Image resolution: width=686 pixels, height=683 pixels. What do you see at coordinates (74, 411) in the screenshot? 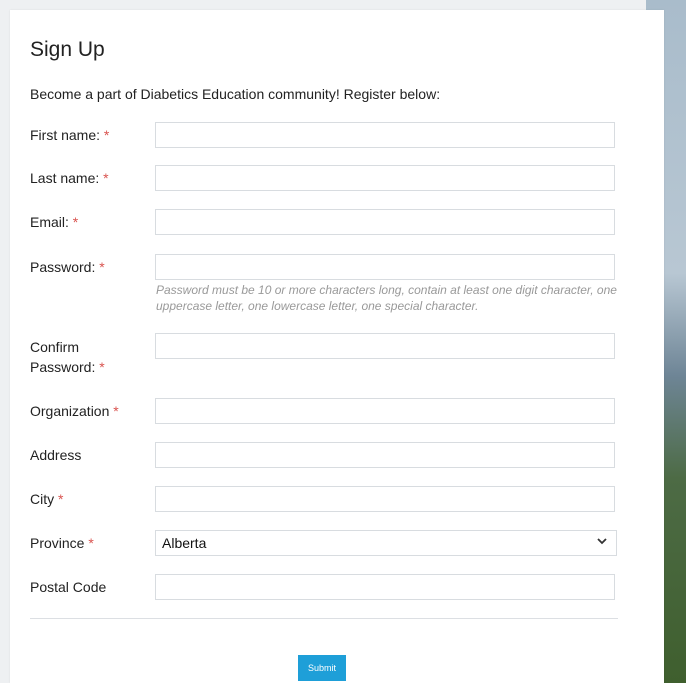
I see `organization-label: Organization *` at bounding box center [74, 411].